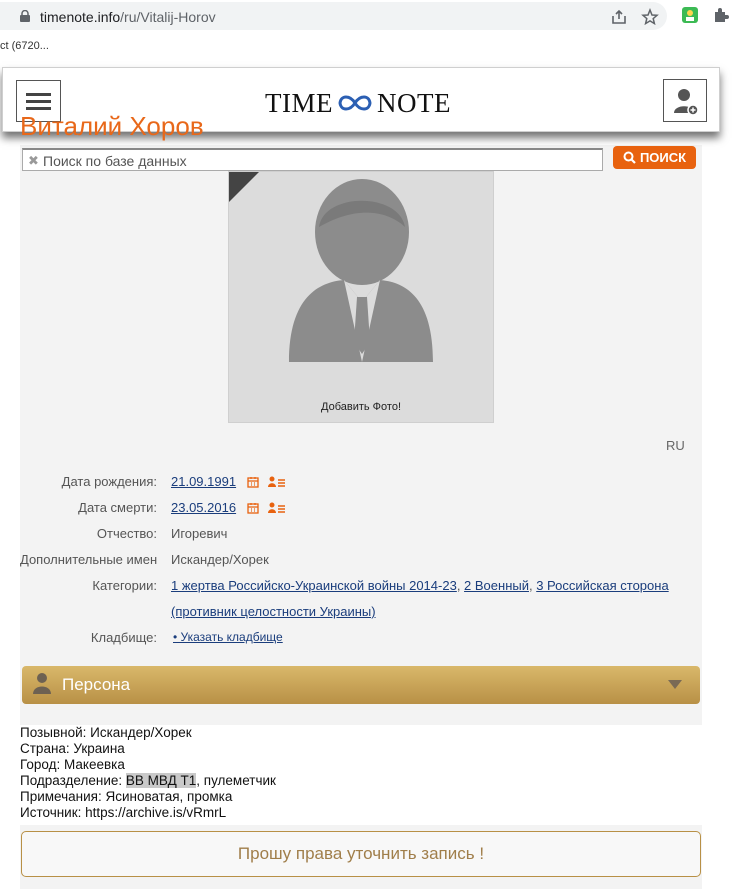 This screenshot has height=889, width=736. Describe the element at coordinates (650, 17) in the screenshot. I see `star-icon` at that location.